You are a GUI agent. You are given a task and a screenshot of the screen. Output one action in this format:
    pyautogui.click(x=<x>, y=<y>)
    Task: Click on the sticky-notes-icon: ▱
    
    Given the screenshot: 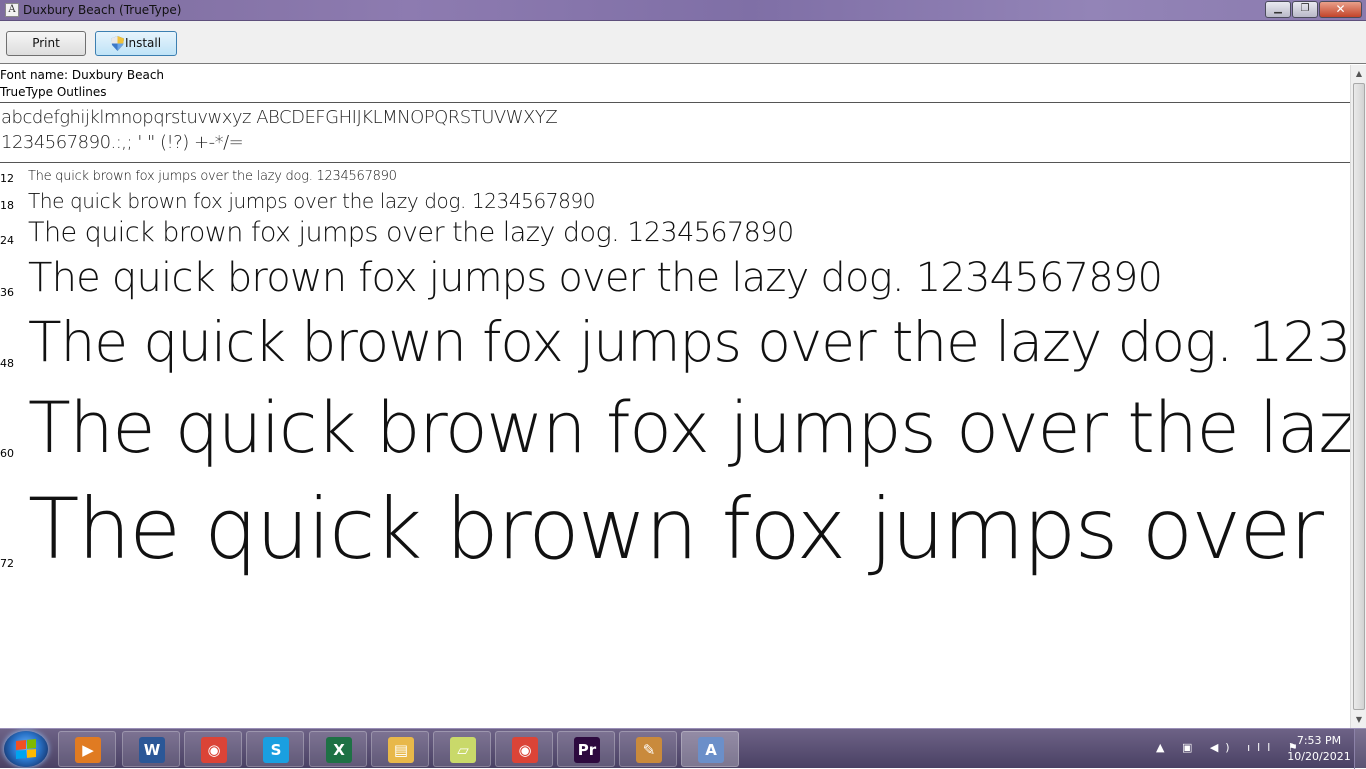 What is the action you would take?
    pyautogui.click(x=463, y=750)
    